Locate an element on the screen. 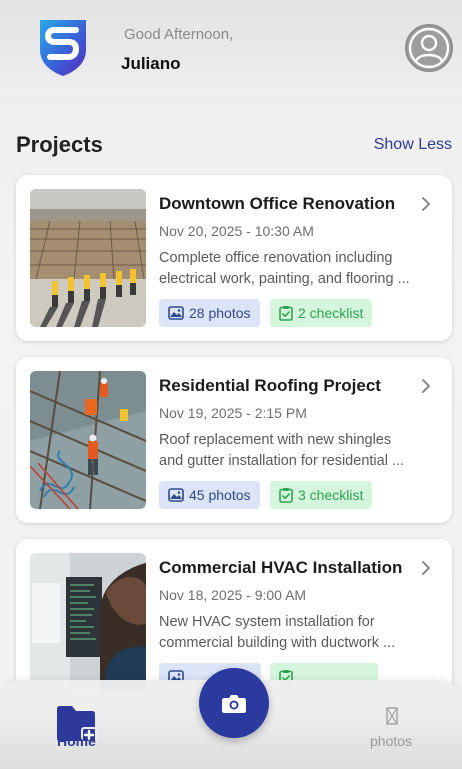  avatar is located at coordinates (429, 48).